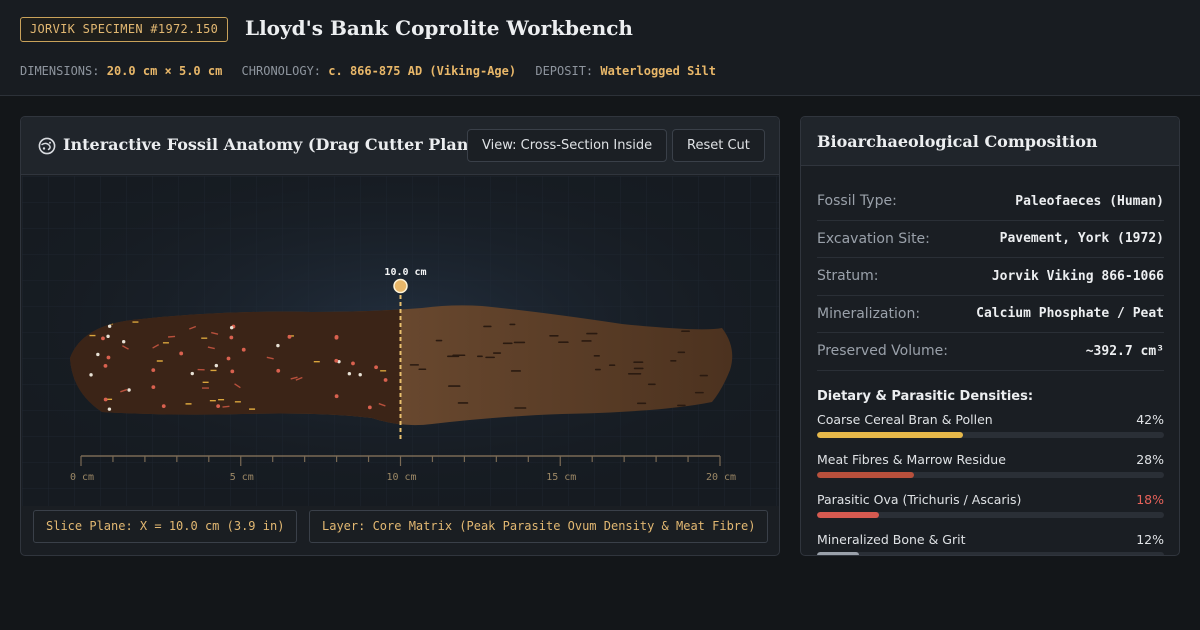  Describe the element at coordinates (1150, 539) in the screenshot. I see `density-value: 12%` at that location.